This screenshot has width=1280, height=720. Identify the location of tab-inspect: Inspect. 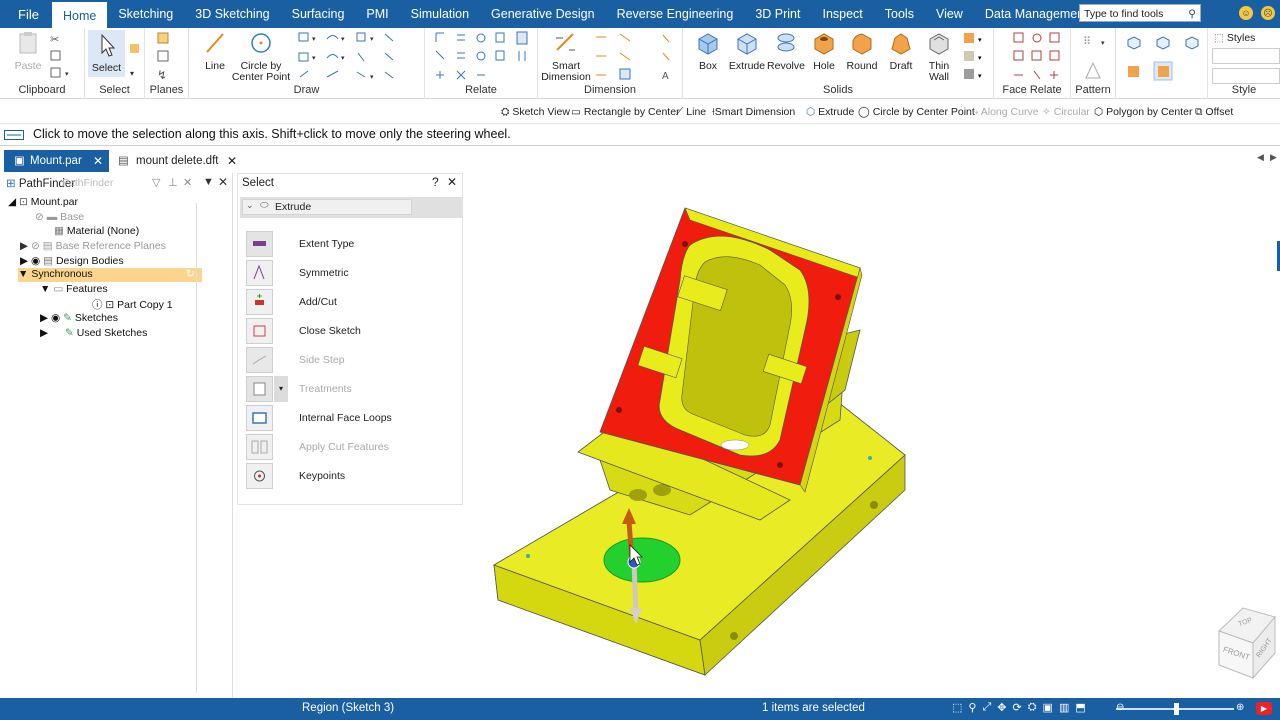
(842, 14).